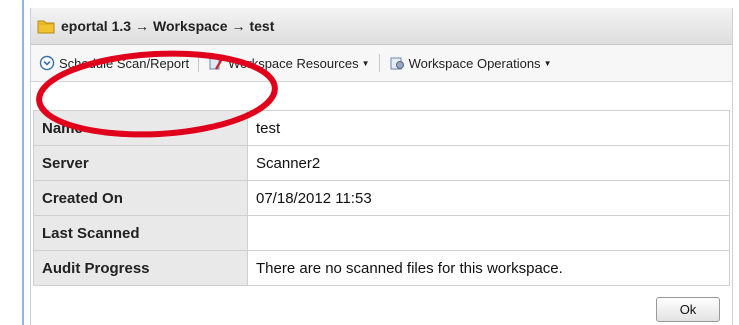 Image resolution: width=739 pixels, height=325 pixels. Describe the element at coordinates (124, 63) in the screenshot. I see `schedule-scan-report-label: Schedule Scan/Report` at that location.